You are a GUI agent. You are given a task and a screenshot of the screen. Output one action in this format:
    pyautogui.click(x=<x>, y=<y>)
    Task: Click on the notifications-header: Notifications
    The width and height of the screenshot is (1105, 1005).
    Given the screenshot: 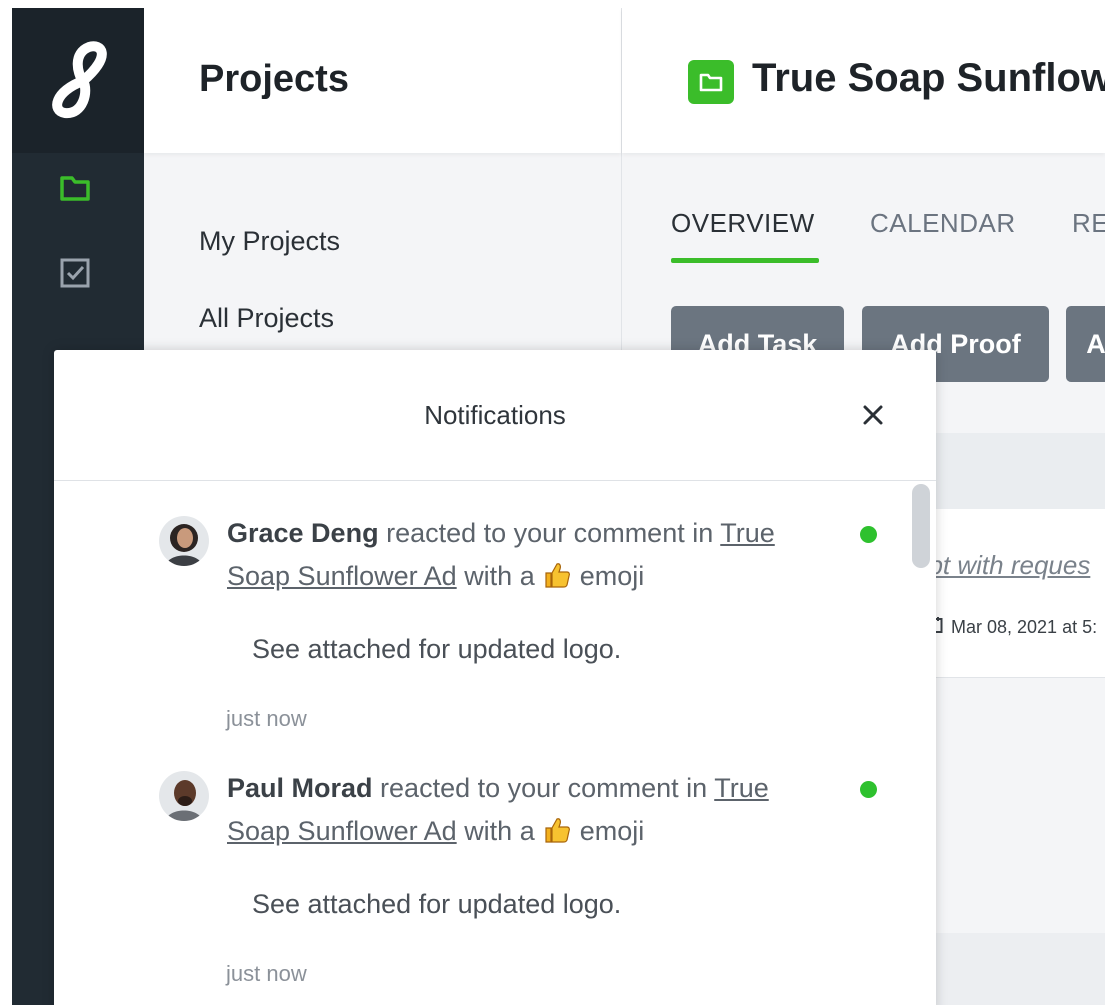 What is the action you would take?
    pyautogui.click(x=495, y=415)
    